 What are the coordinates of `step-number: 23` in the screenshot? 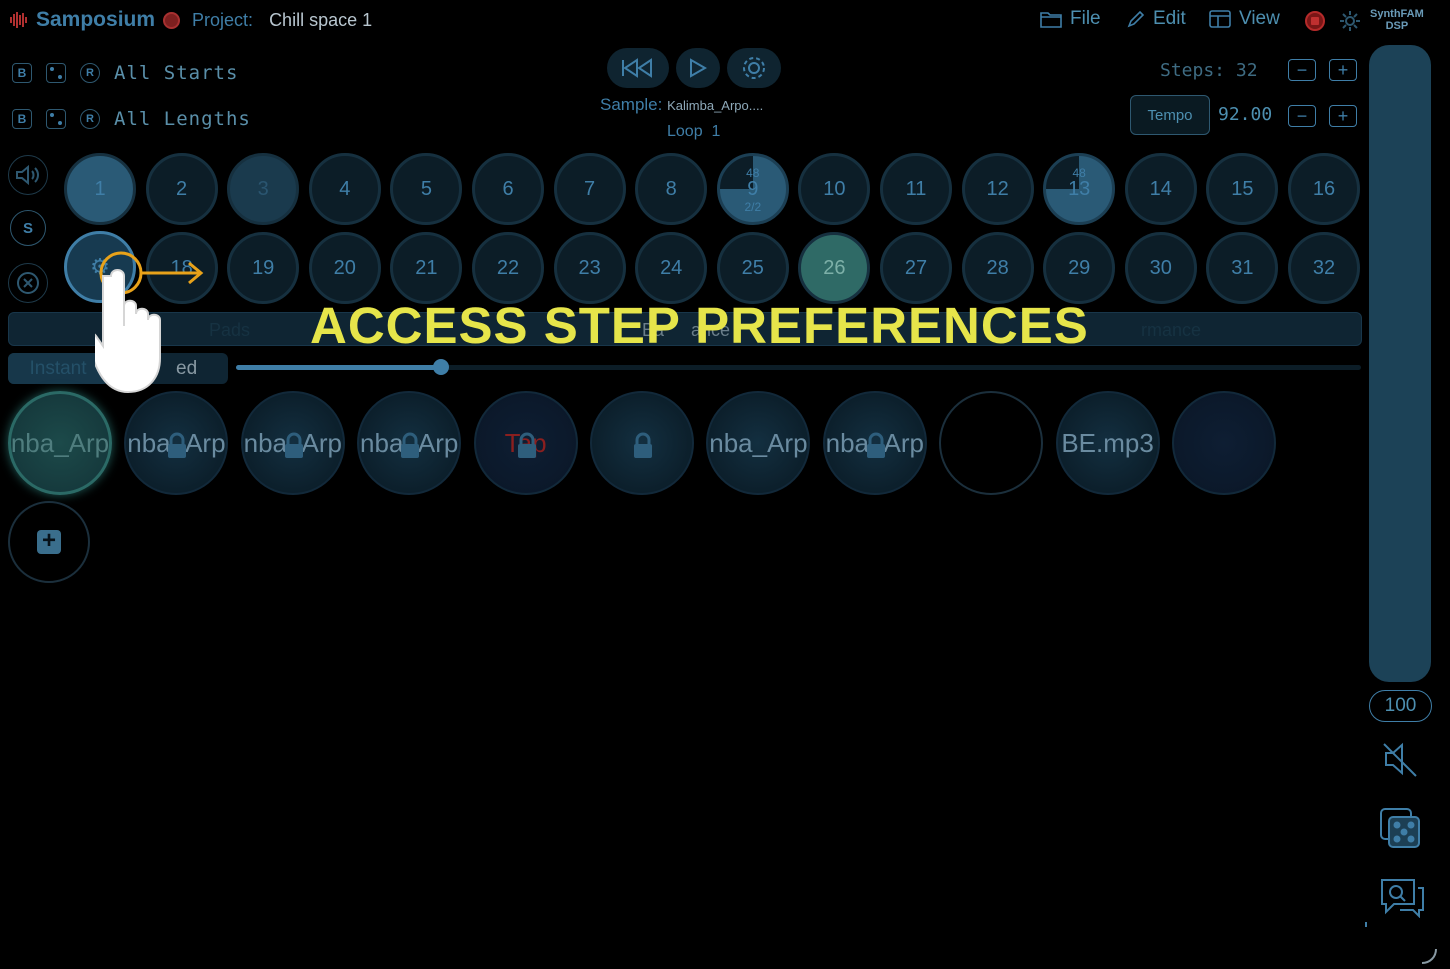 It's located at (589, 267).